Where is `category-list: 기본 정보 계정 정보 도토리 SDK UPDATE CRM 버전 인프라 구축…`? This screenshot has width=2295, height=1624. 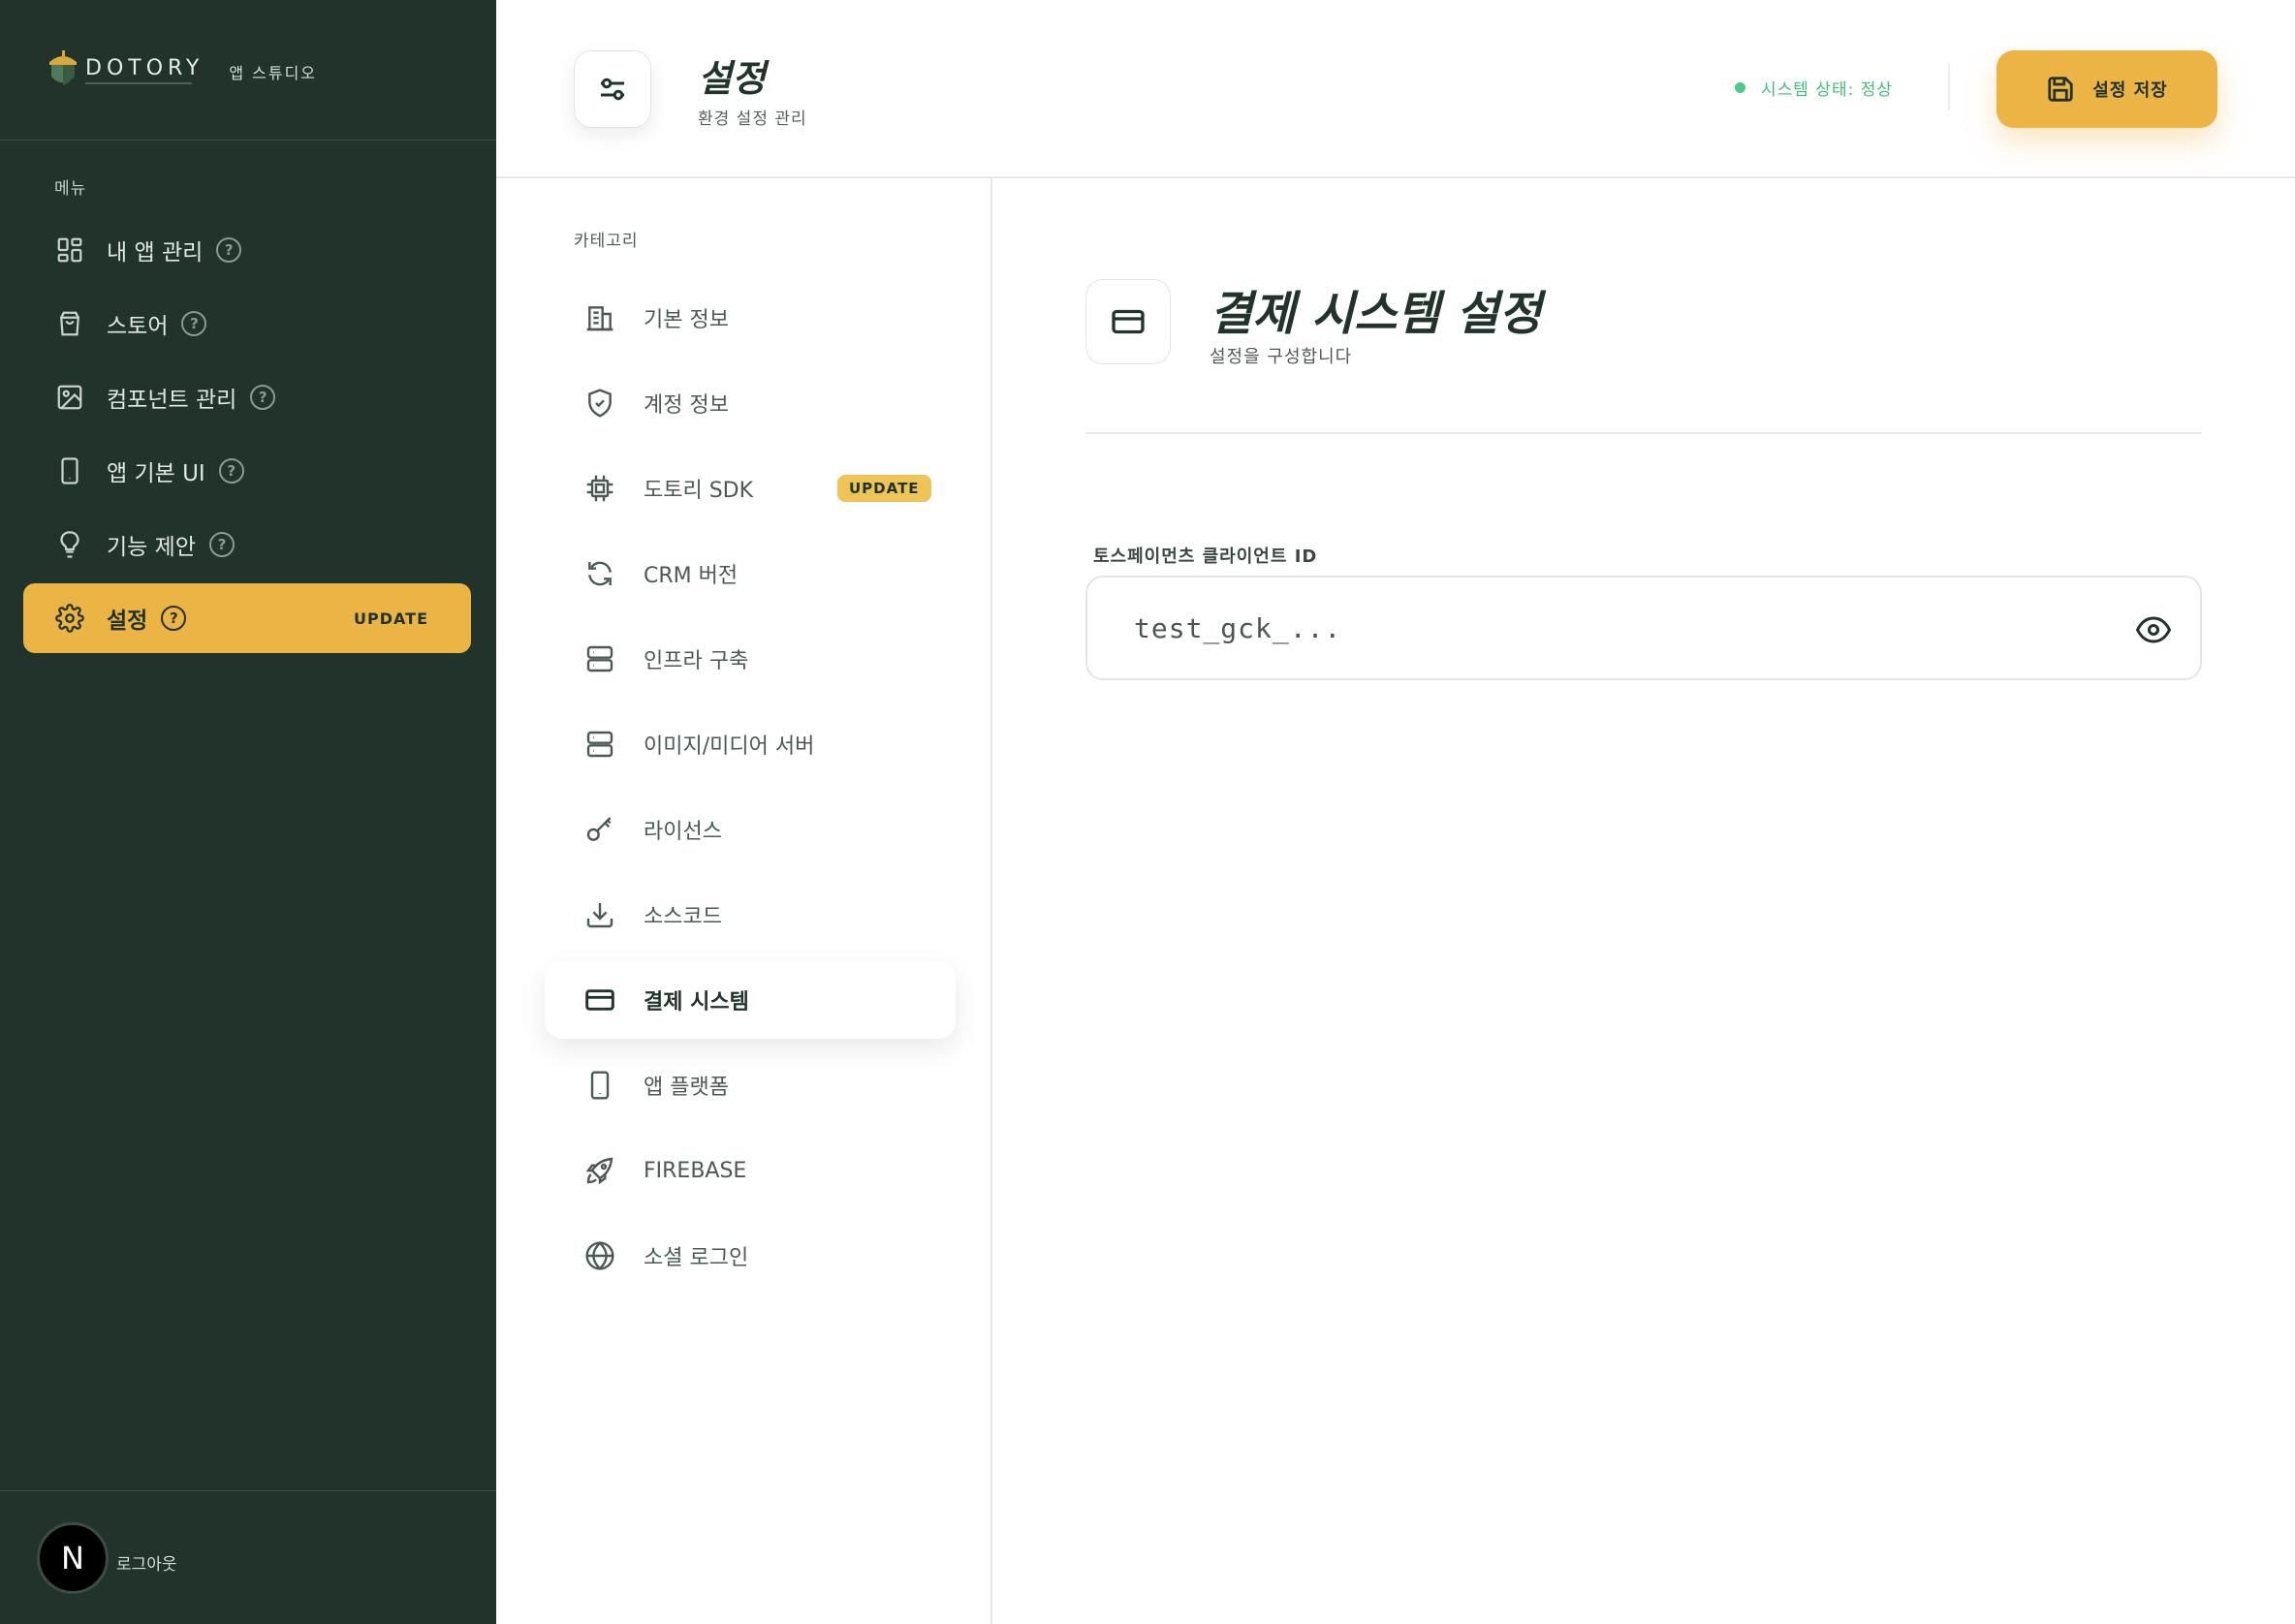 category-list: 기본 정보 계정 정보 도토리 SDK UPDATE CRM 버전 인프라 구축… is located at coordinates (750, 790).